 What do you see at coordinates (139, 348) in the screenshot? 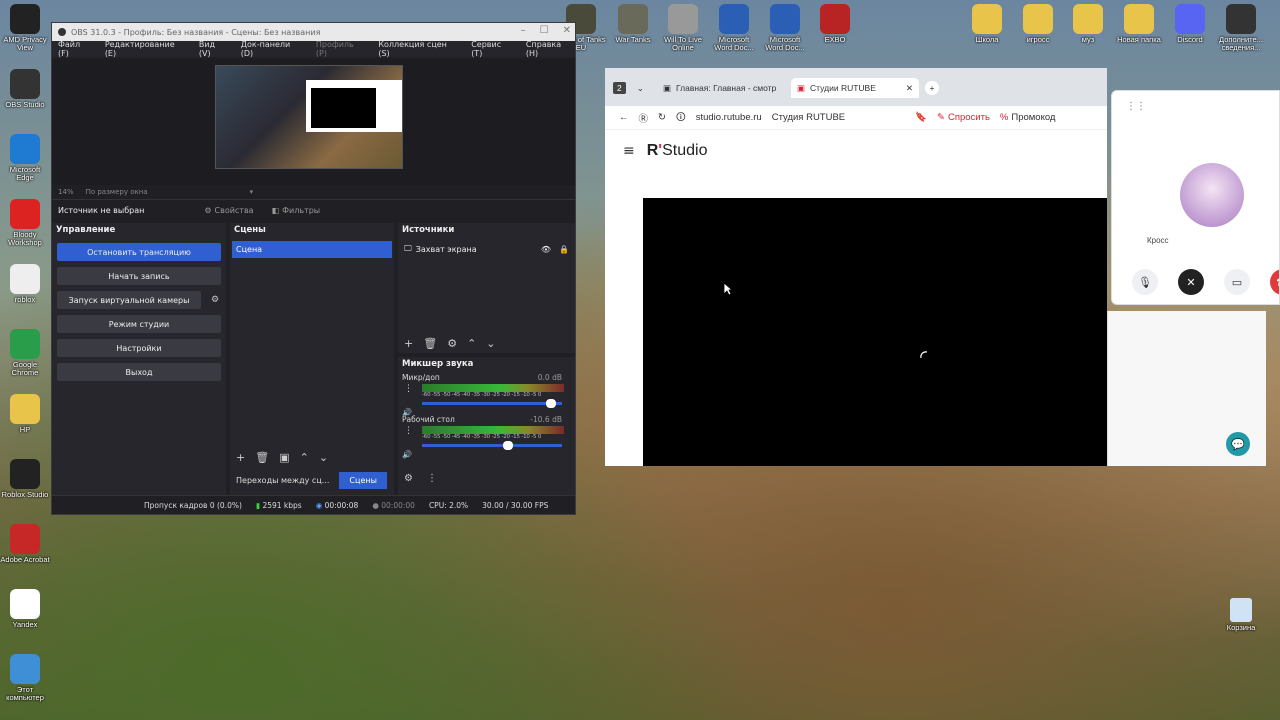
I see `control-button: Настройки` at bounding box center [139, 348].